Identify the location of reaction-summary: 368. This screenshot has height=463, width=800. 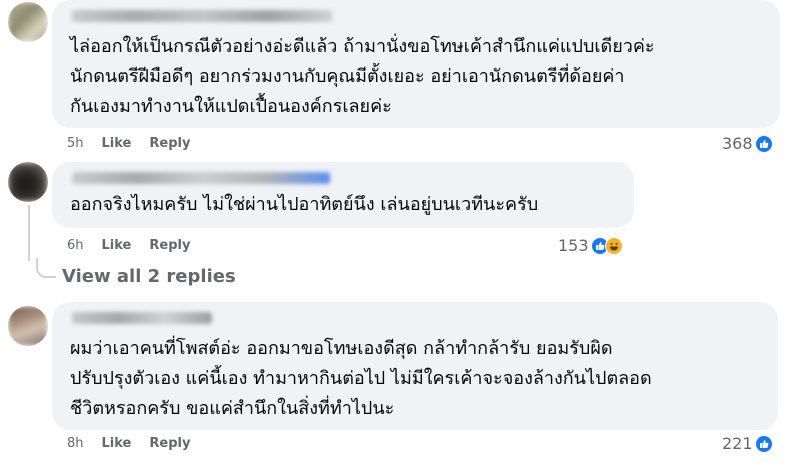
(747, 143).